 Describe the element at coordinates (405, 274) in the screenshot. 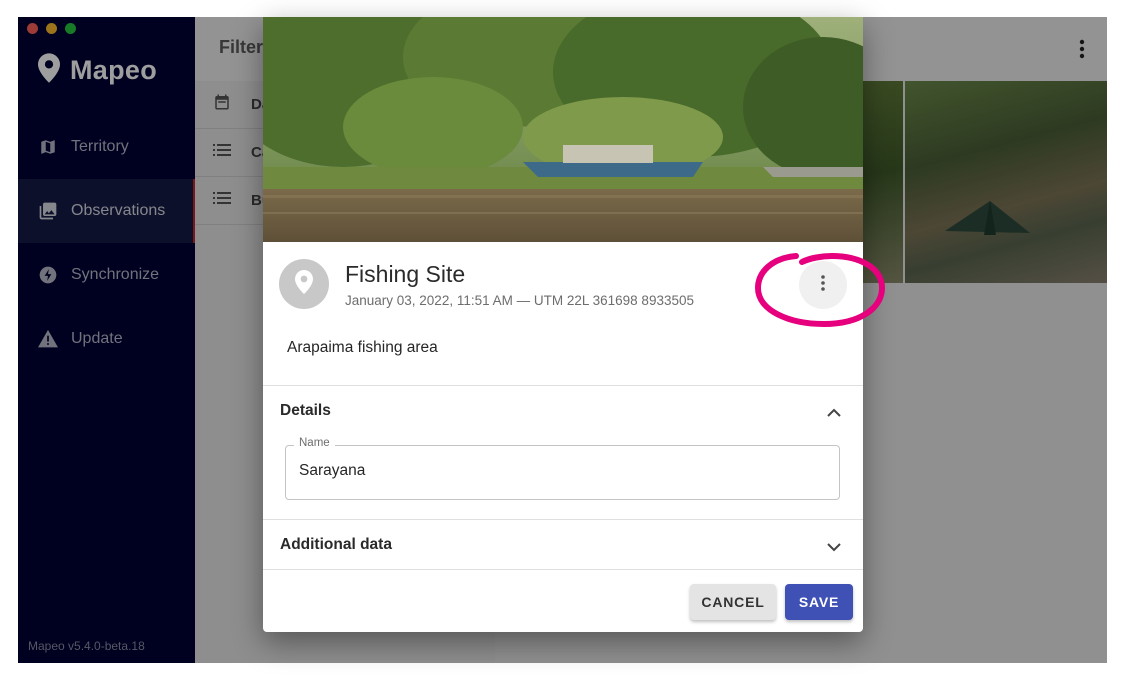

I see `observation-title: Fishing Site` at that location.